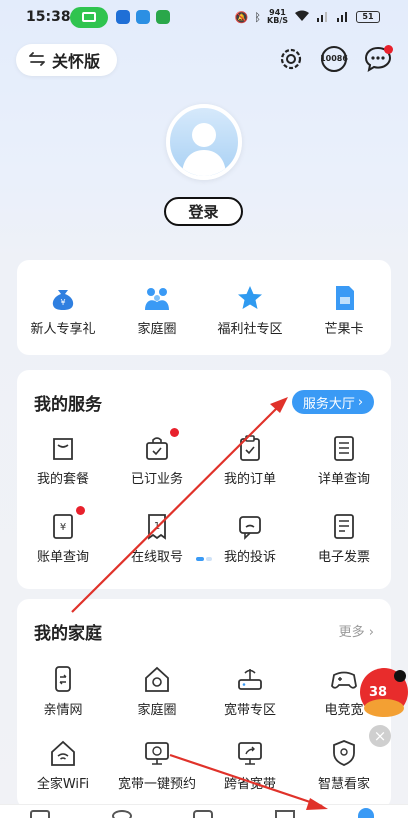  Describe the element at coordinates (157, 679) in the screenshot. I see `home-icon` at that location.